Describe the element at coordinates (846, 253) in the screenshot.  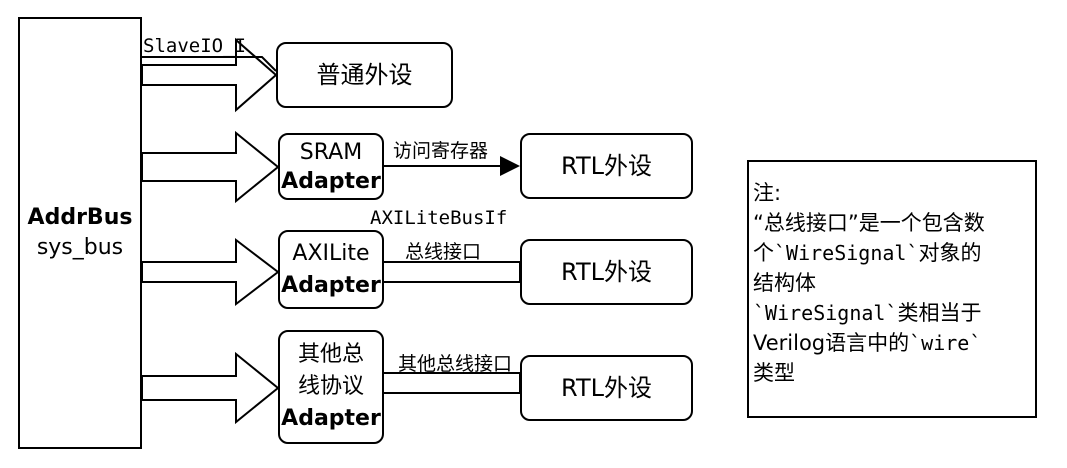
I see `note-line-3-code: `WireSignal`` at that location.